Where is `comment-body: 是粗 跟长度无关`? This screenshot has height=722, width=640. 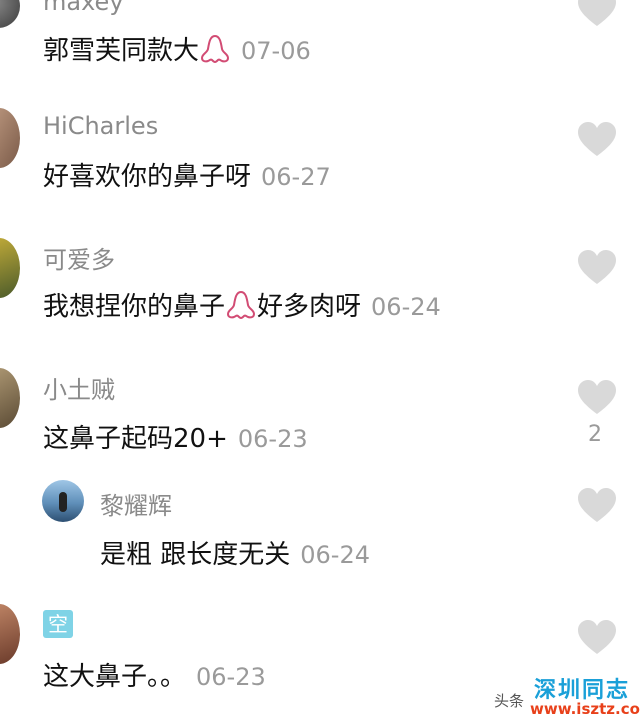 comment-body: 是粗 跟长度无关 is located at coordinates (195, 555).